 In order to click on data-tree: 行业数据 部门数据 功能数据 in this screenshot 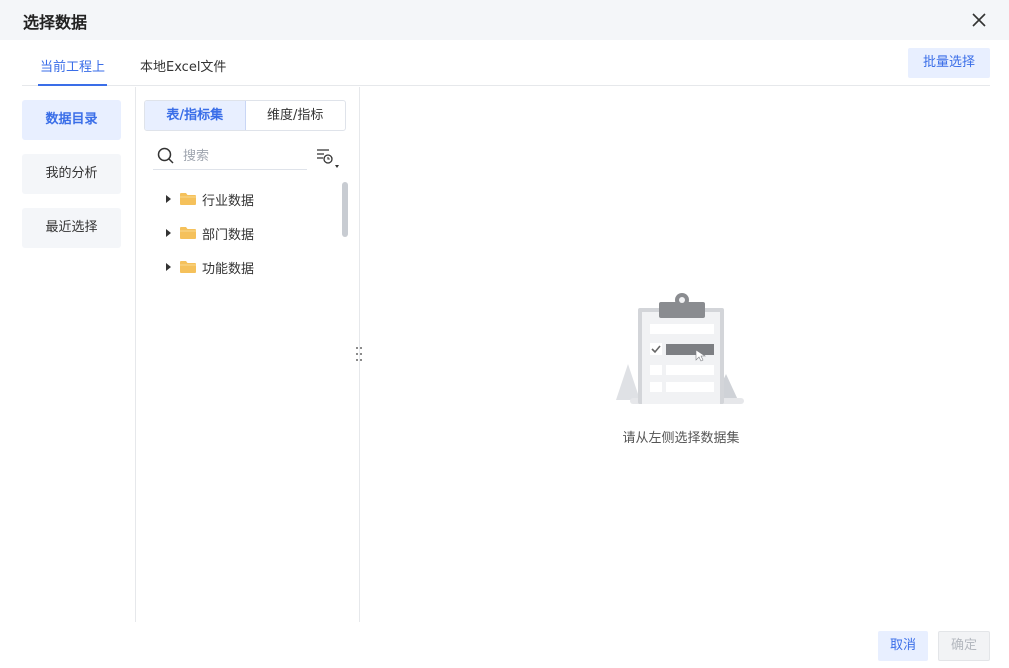, I will do `click(250, 233)`.